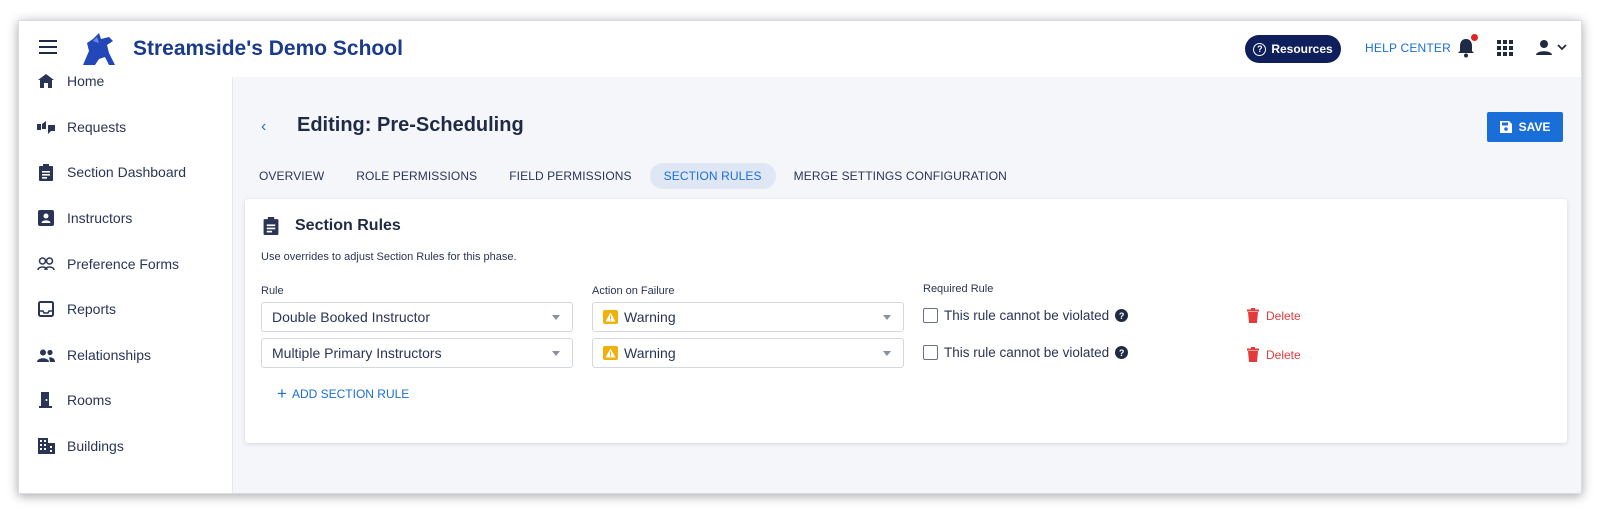 This screenshot has height=513, width=1600. What do you see at coordinates (900, 176) in the screenshot?
I see `tab-merge-settings-configuration: MERGE SETTINGS CONFIGURATION` at bounding box center [900, 176].